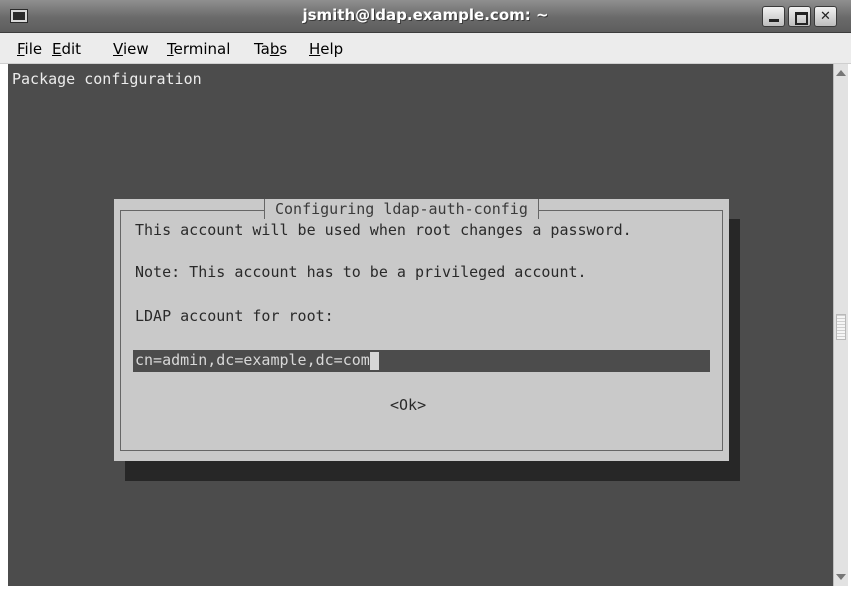 The width and height of the screenshot is (851, 593). What do you see at coordinates (33, 49) in the screenshot?
I see `menu-file-label: ile` at bounding box center [33, 49].